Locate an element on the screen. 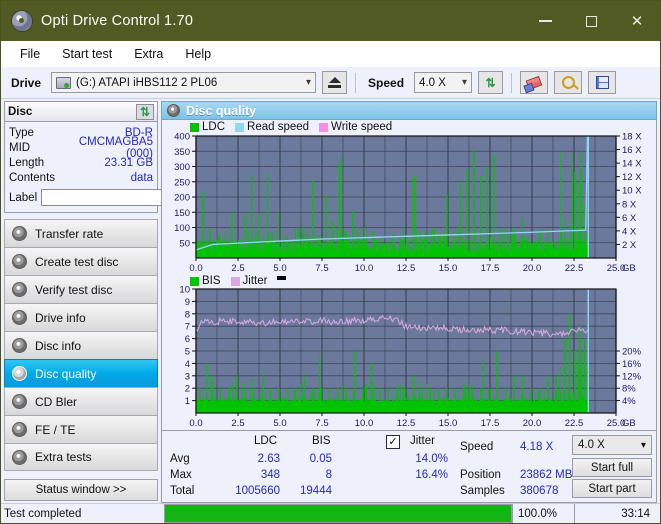 This screenshot has height=524, width=661. sidebar-item-disc-quality: Disc quality is located at coordinates (81, 373).